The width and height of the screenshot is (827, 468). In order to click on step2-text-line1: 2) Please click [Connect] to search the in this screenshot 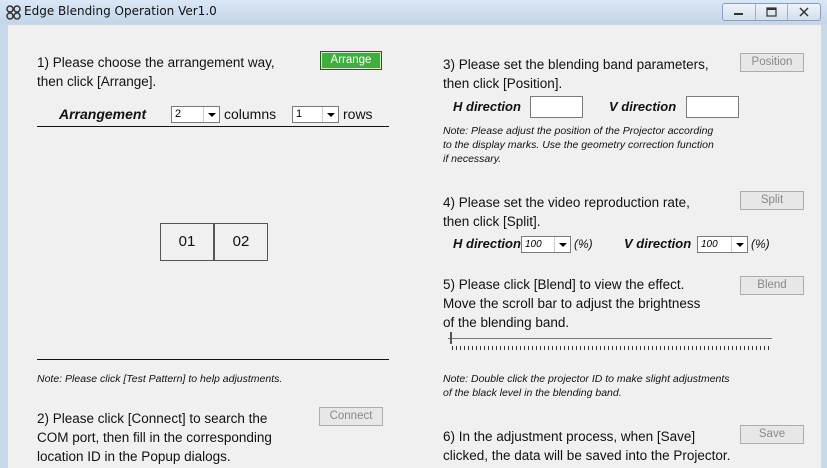, I will do `click(152, 418)`.